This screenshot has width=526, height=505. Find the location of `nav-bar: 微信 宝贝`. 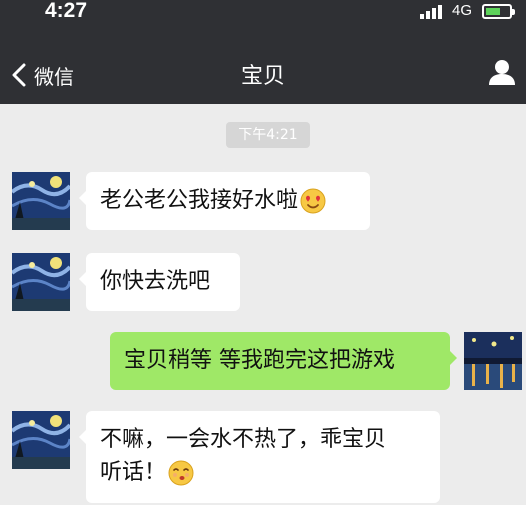

nav-bar: 微信 宝贝 is located at coordinates (263, 74).